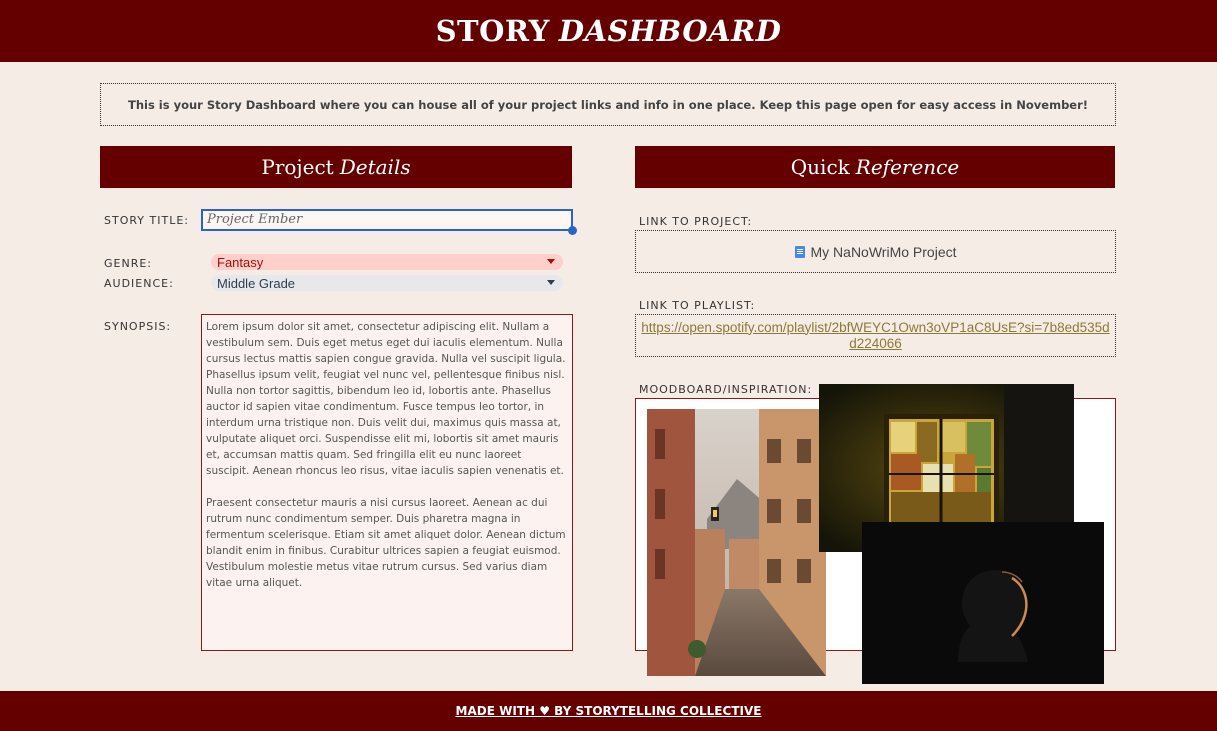  I want to click on project-link-text: My NaNoWriMo Project, so click(883, 251).